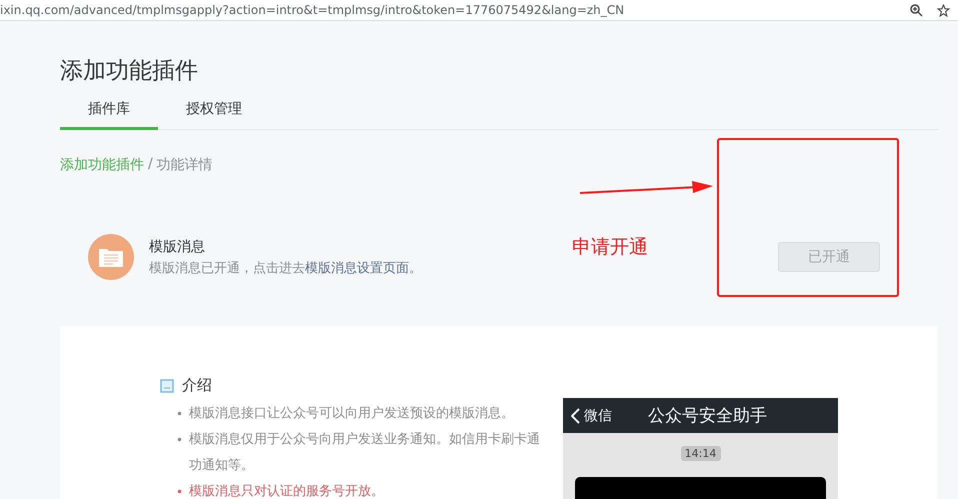 The width and height of the screenshot is (958, 499). I want to click on plugin-name: 模版消息, so click(177, 247).